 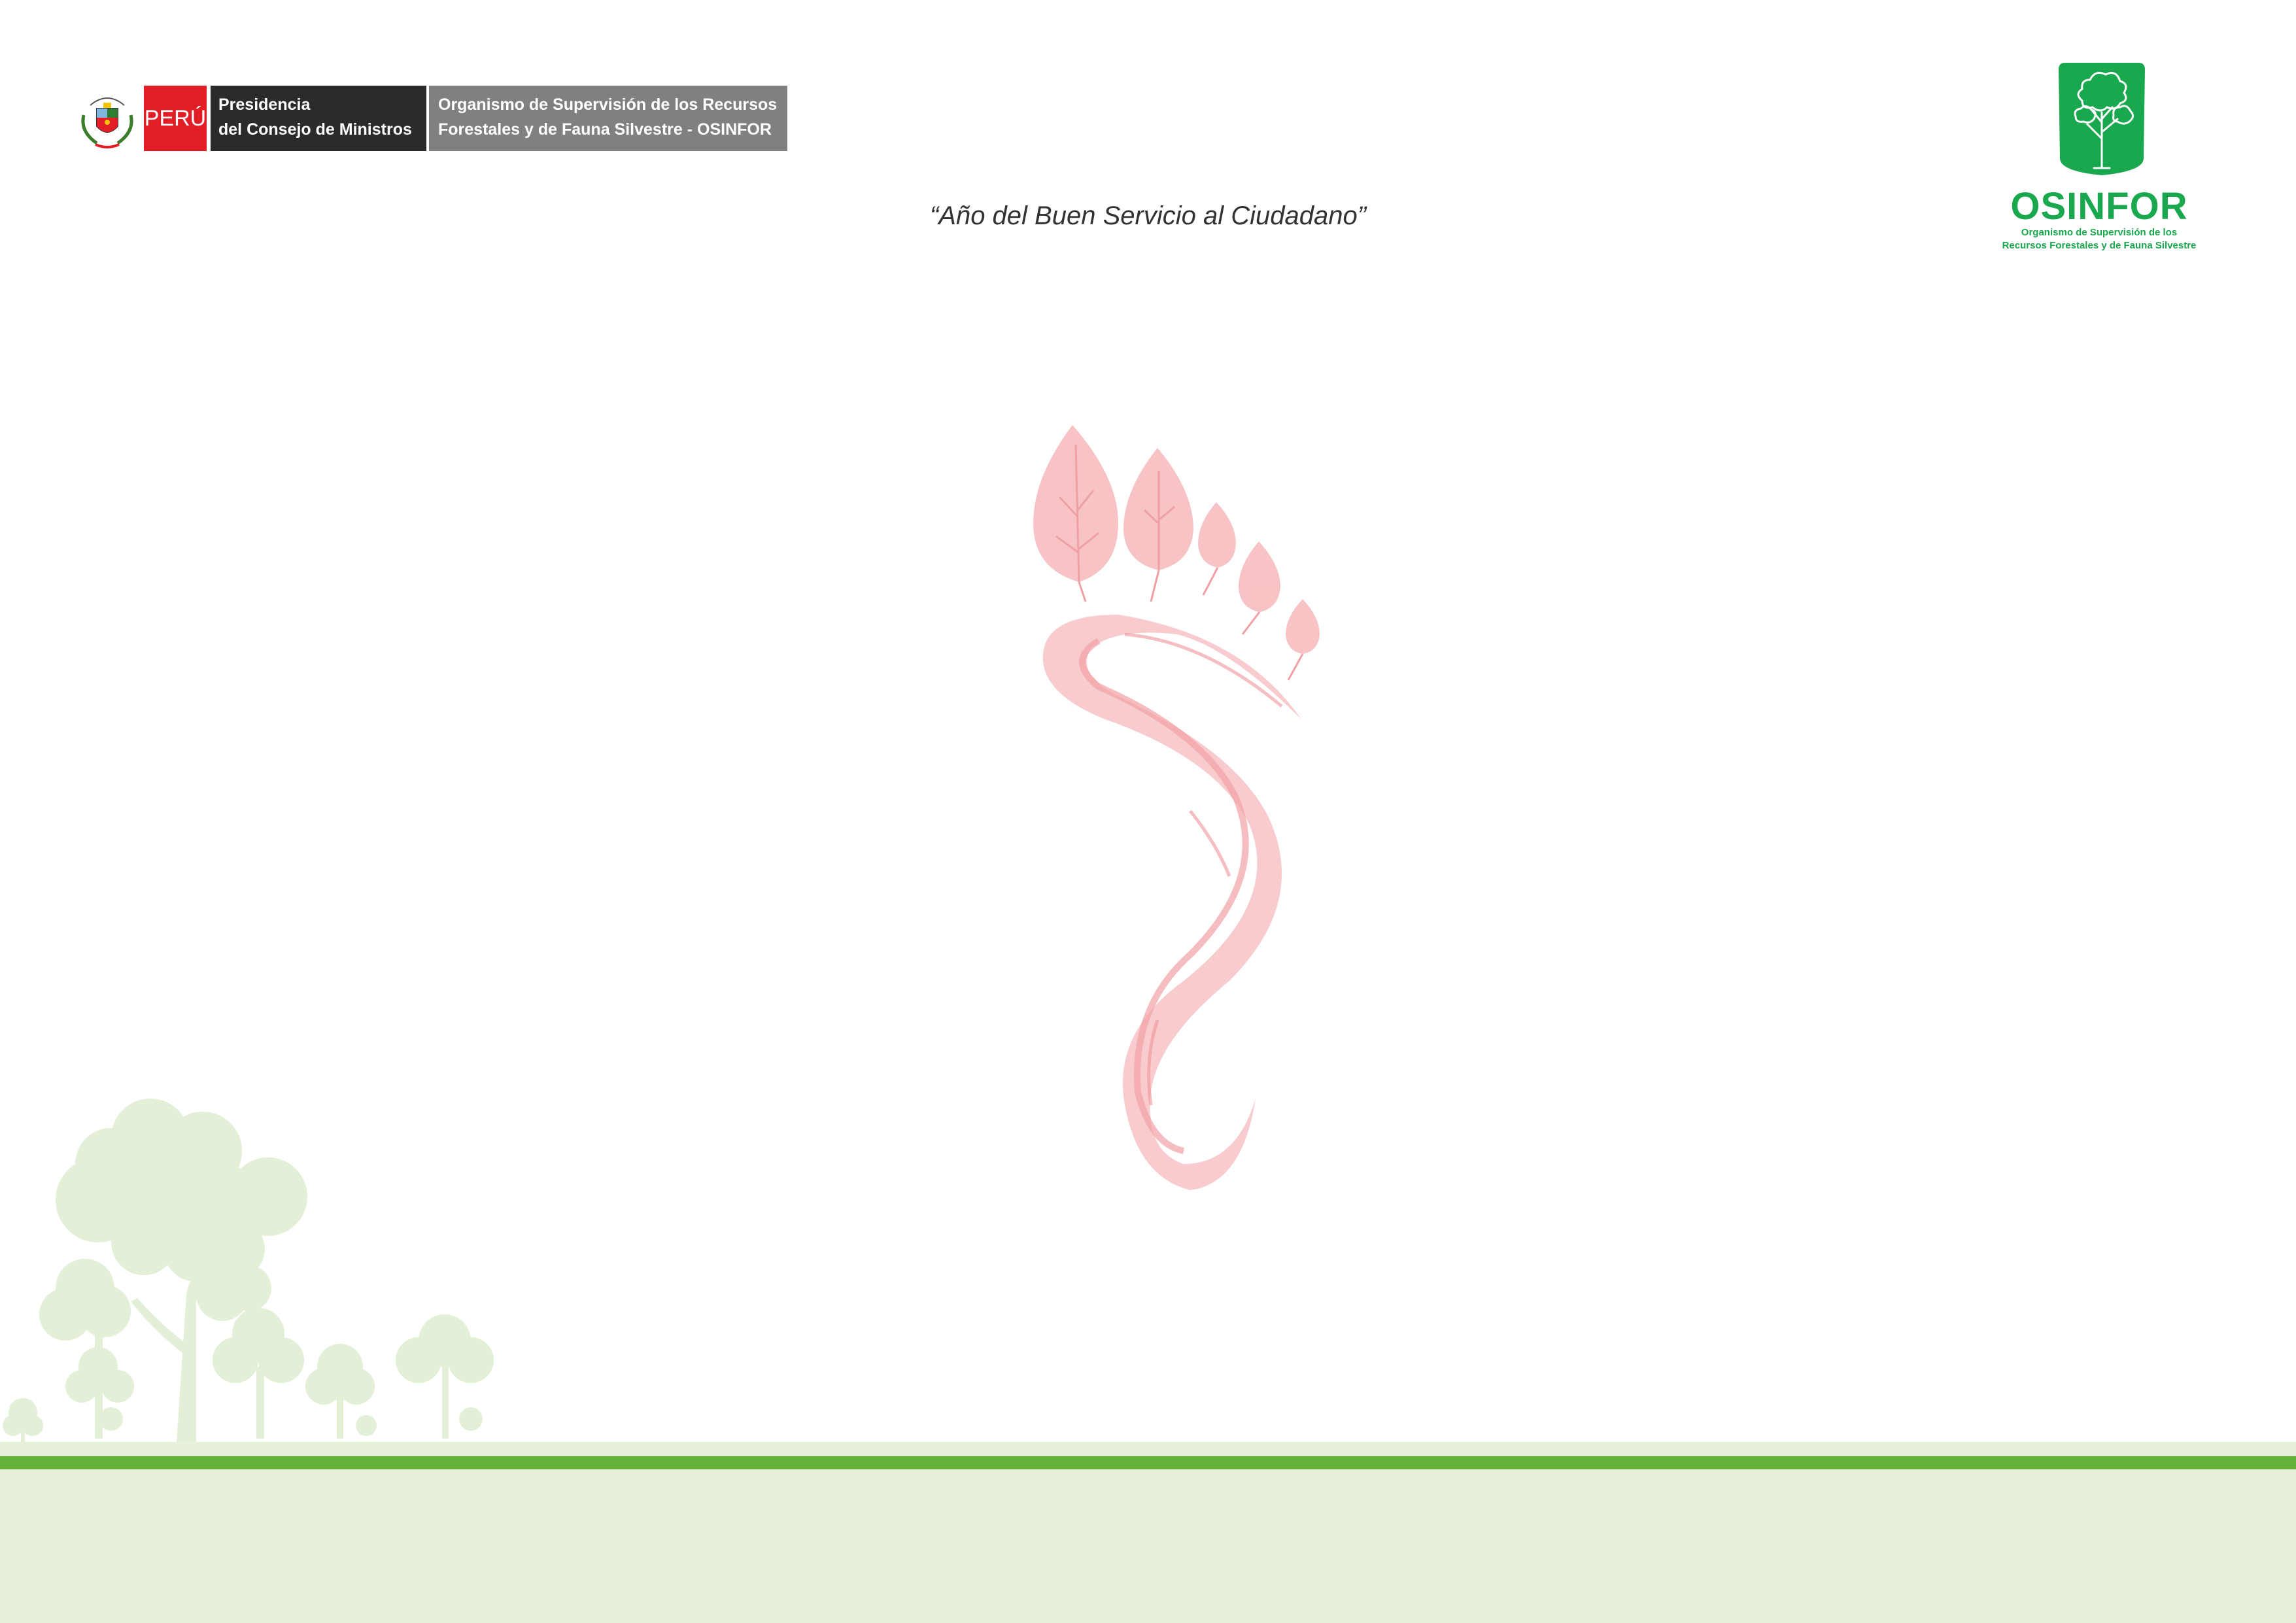 I want to click on peru-label-box: PERÚ, so click(x=175, y=118).